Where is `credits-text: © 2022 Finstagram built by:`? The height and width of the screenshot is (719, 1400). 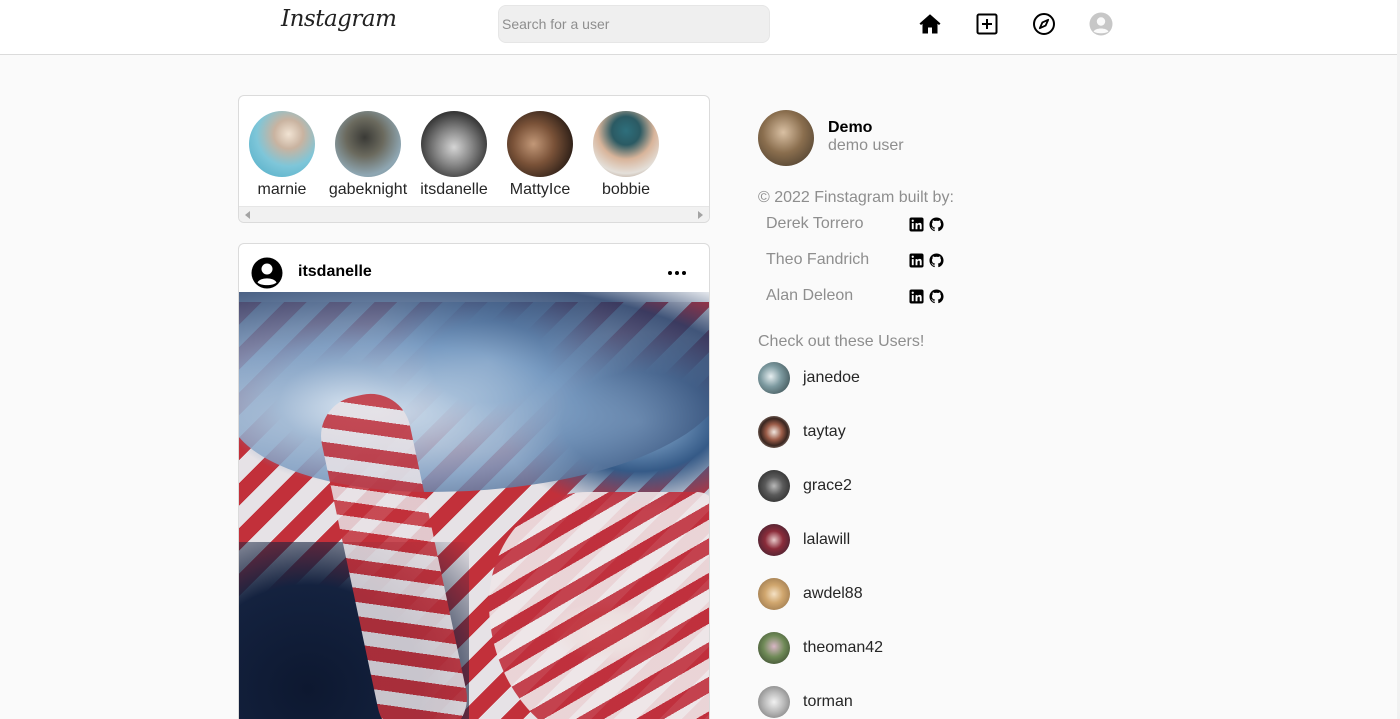
credits-text: © 2022 Finstagram built by: is located at coordinates (856, 197).